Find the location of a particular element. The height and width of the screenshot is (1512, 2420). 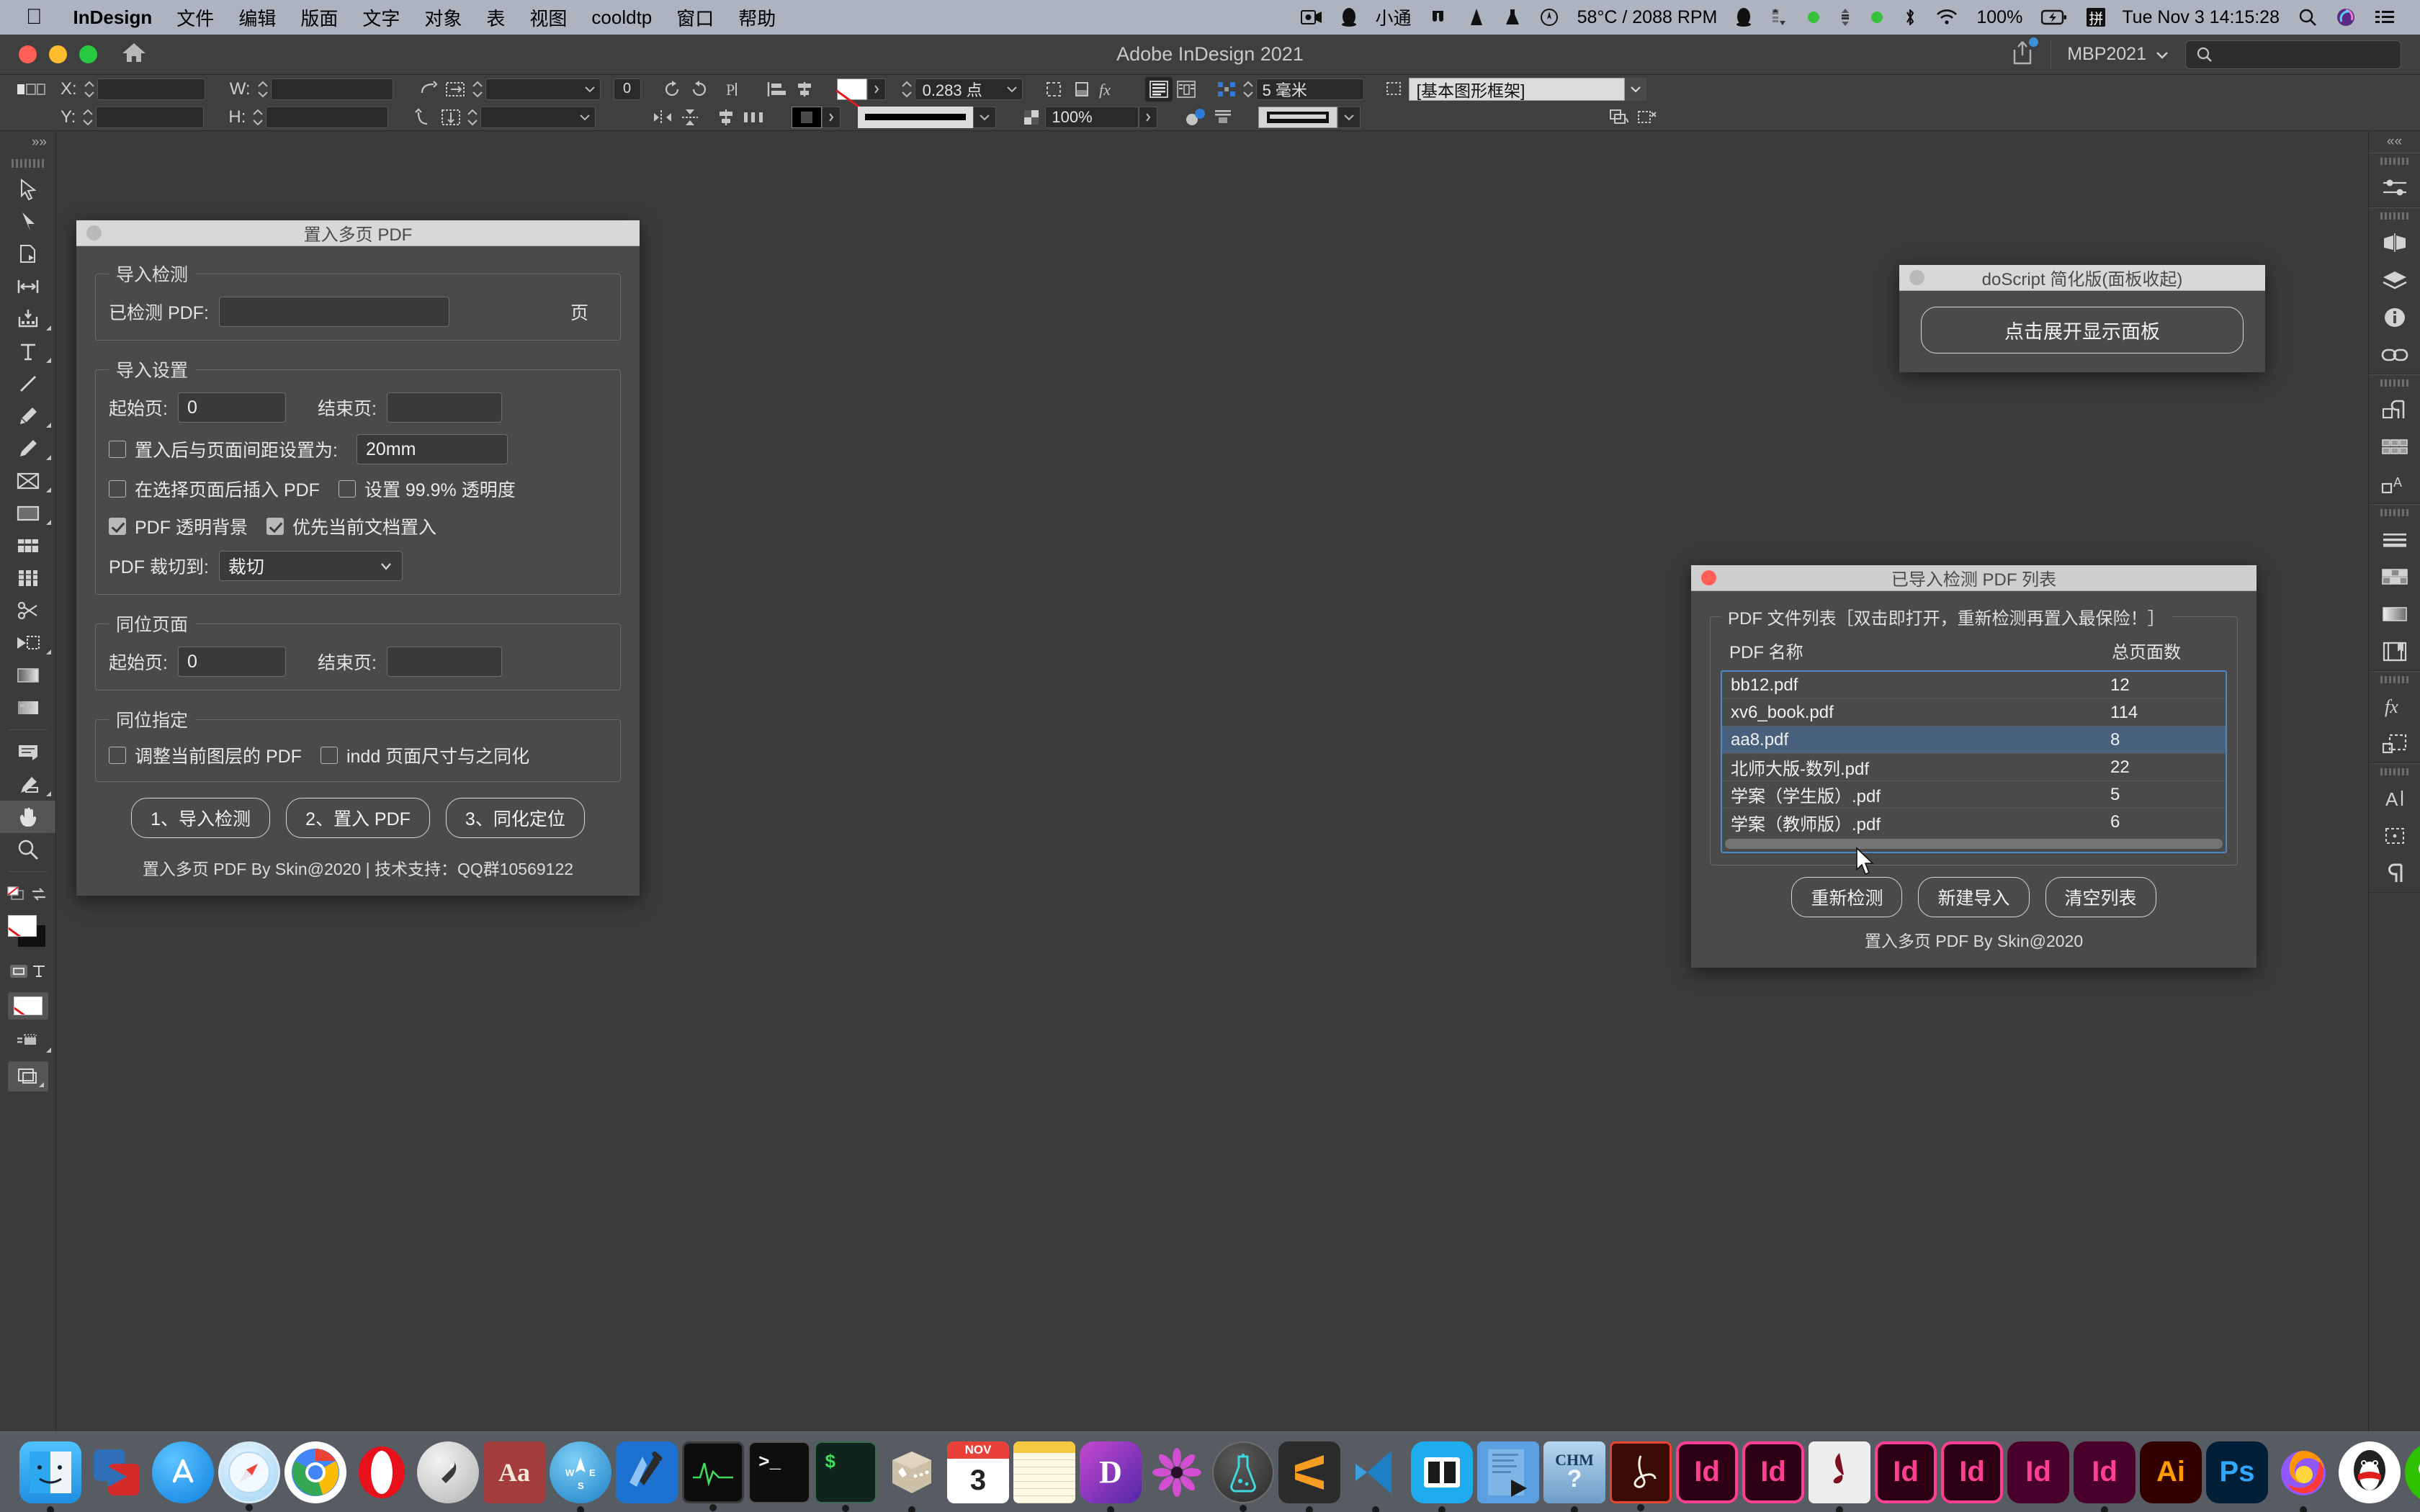

dock-item-fontlab is located at coordinates (1839, 1476).